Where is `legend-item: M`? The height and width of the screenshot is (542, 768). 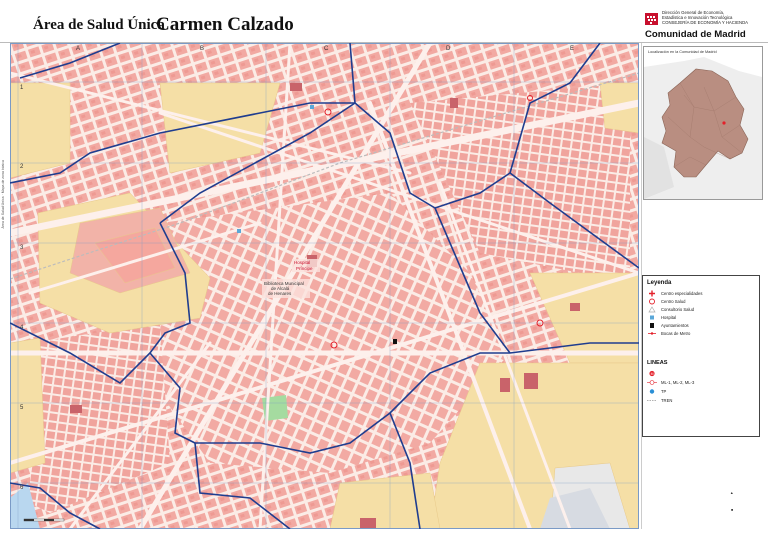
legend-item: M is located at coordinates (654, 373).